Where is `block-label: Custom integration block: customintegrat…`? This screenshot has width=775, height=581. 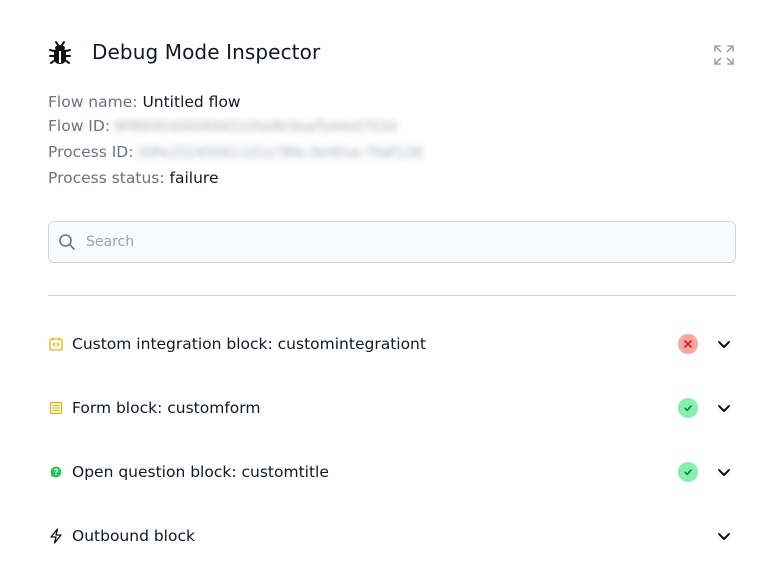 block-label: Custom integration block: customintegrat… is located at coordinates (249, 344).